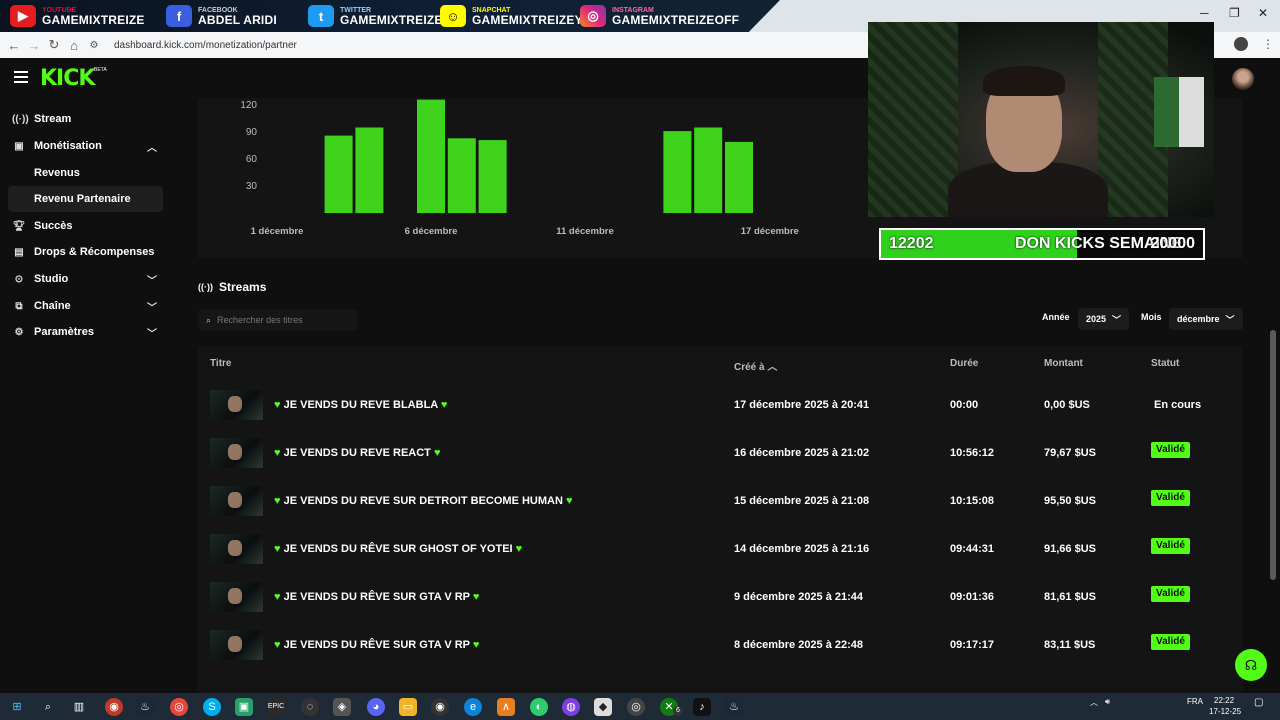 The width and height of the screenshot is (1280, 720). Describe the element at coordinates (94, 45) in the screenshot. I see `site-info-icon: ⚙` at that location.